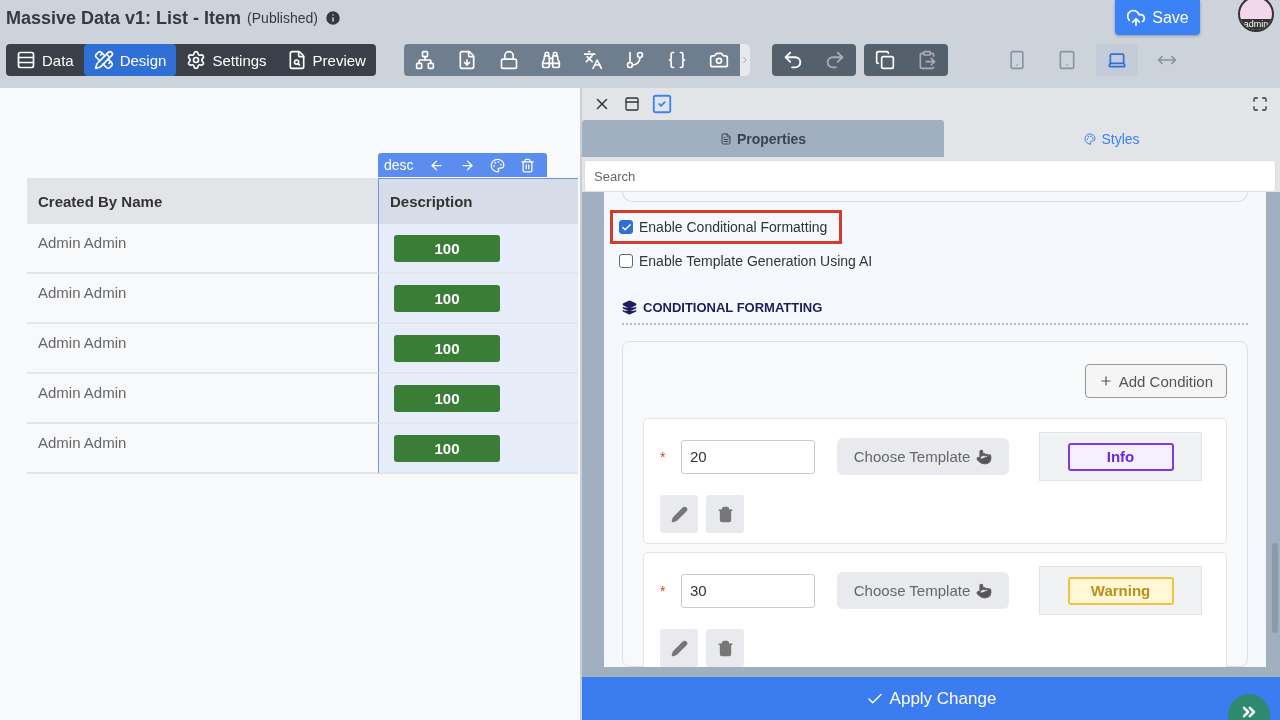  What do you see at coordinates (103, 60) in the screenshot?
I see `design-mode-icon` at bounding box center [103, 60].